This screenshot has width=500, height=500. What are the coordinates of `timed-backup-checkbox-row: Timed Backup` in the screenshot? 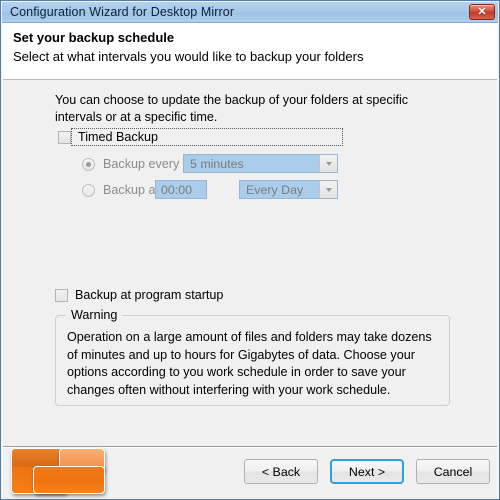 It's located at (108, 137).